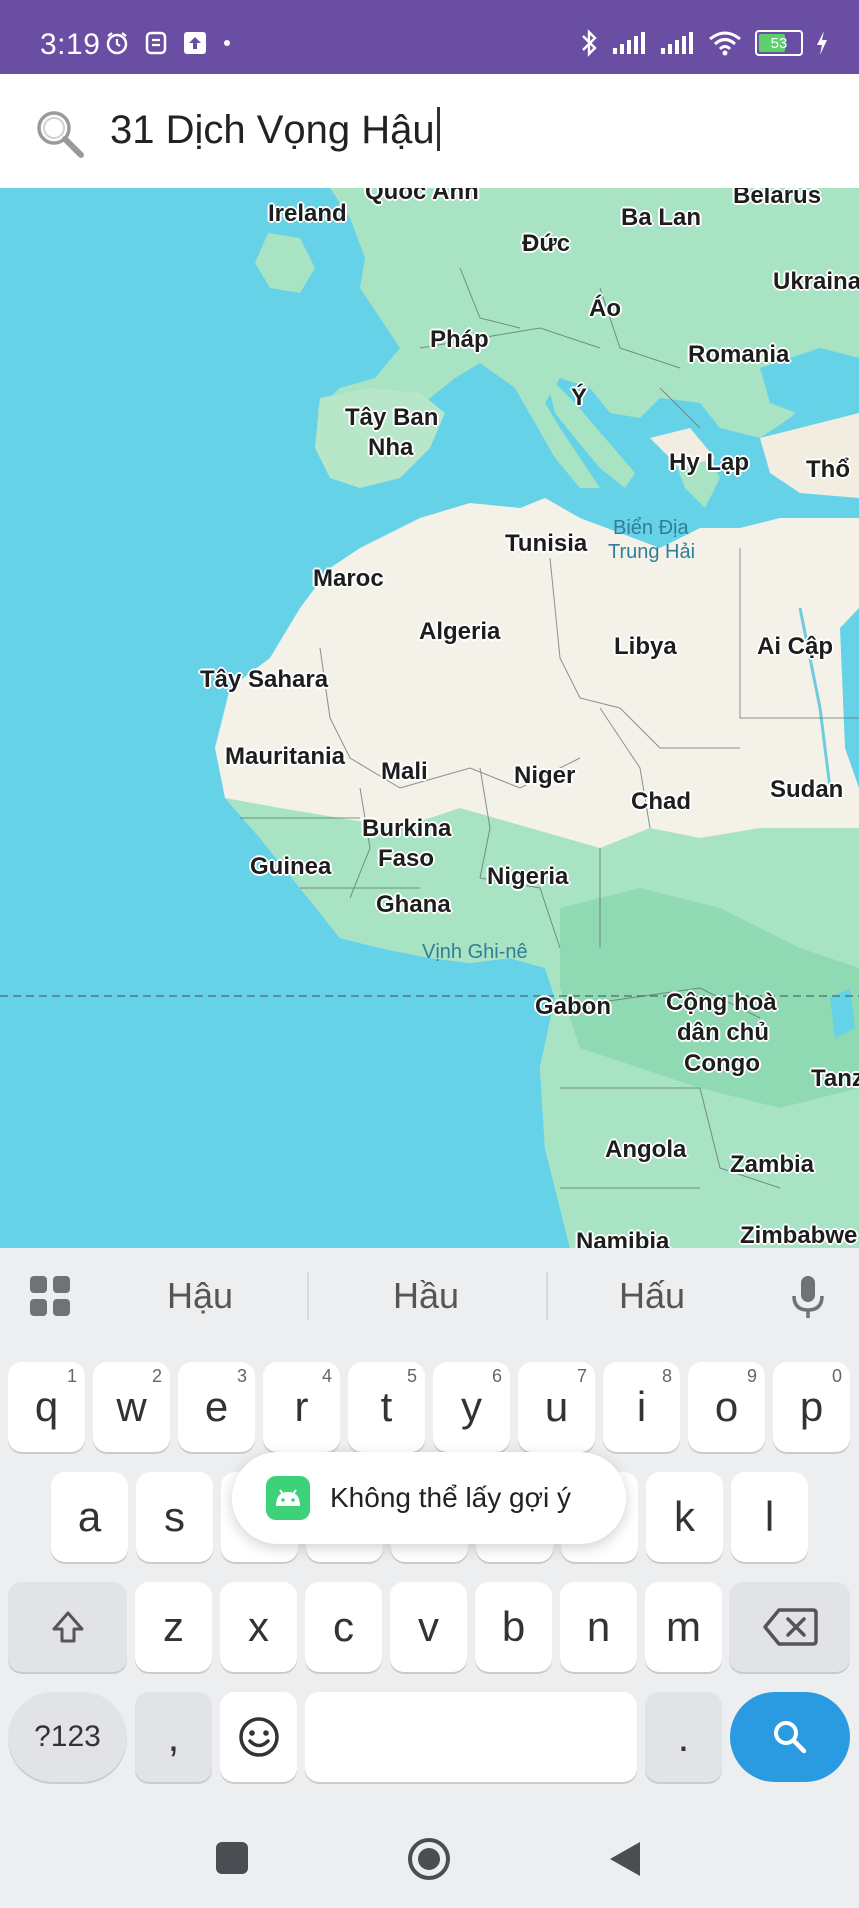 This screenshot has height=1908, width=859. What do you see at coordinates (589, 43) in the screenshot?
I see `bluetooth-icon` at bounding box center [589, 43].